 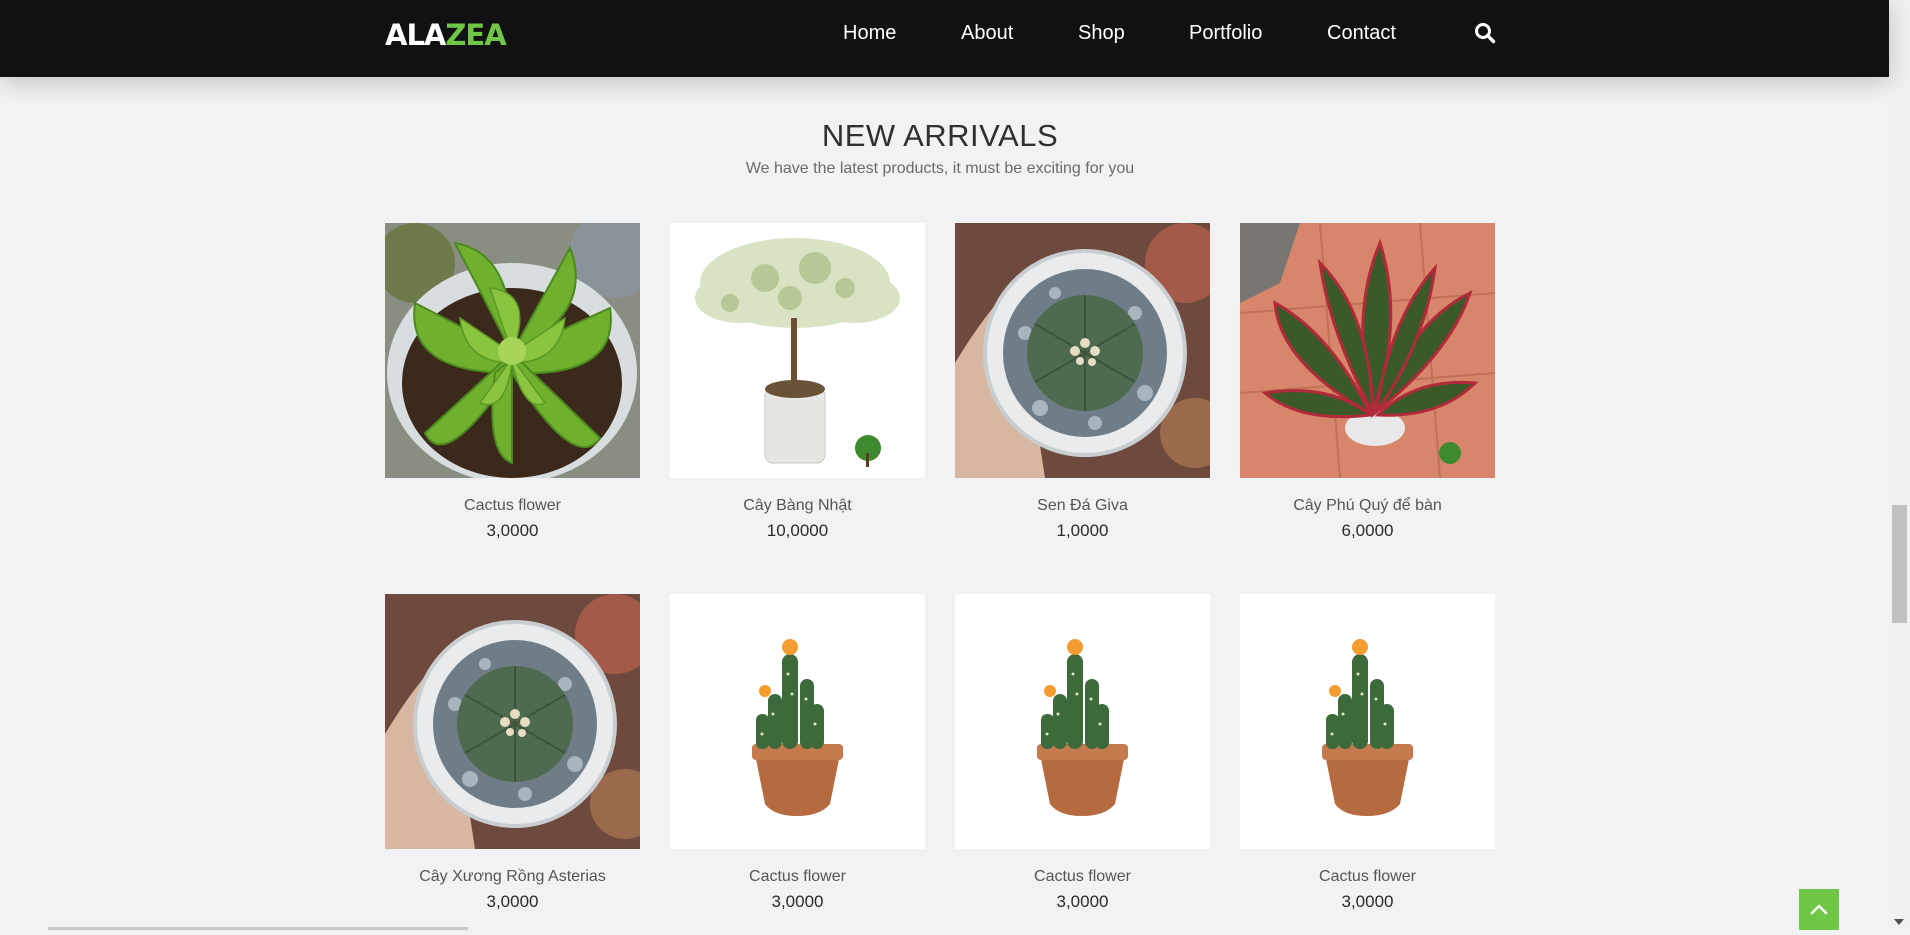 I want to click on back-to-top-button, so click(x=1819, y=909).